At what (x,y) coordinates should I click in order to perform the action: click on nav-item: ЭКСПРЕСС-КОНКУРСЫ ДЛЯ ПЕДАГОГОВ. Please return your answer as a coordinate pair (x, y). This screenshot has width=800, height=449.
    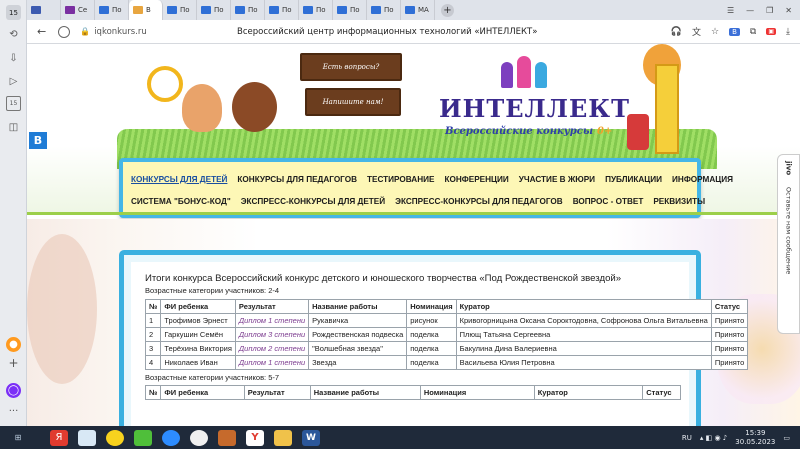
    Looking at the image, I should click on (479, 201).